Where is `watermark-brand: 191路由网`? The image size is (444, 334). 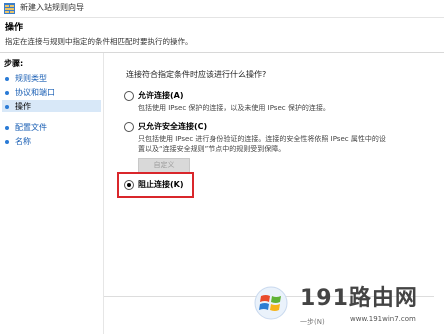
watermark-brand: 191路由网 is located at coordinates (359, 298).